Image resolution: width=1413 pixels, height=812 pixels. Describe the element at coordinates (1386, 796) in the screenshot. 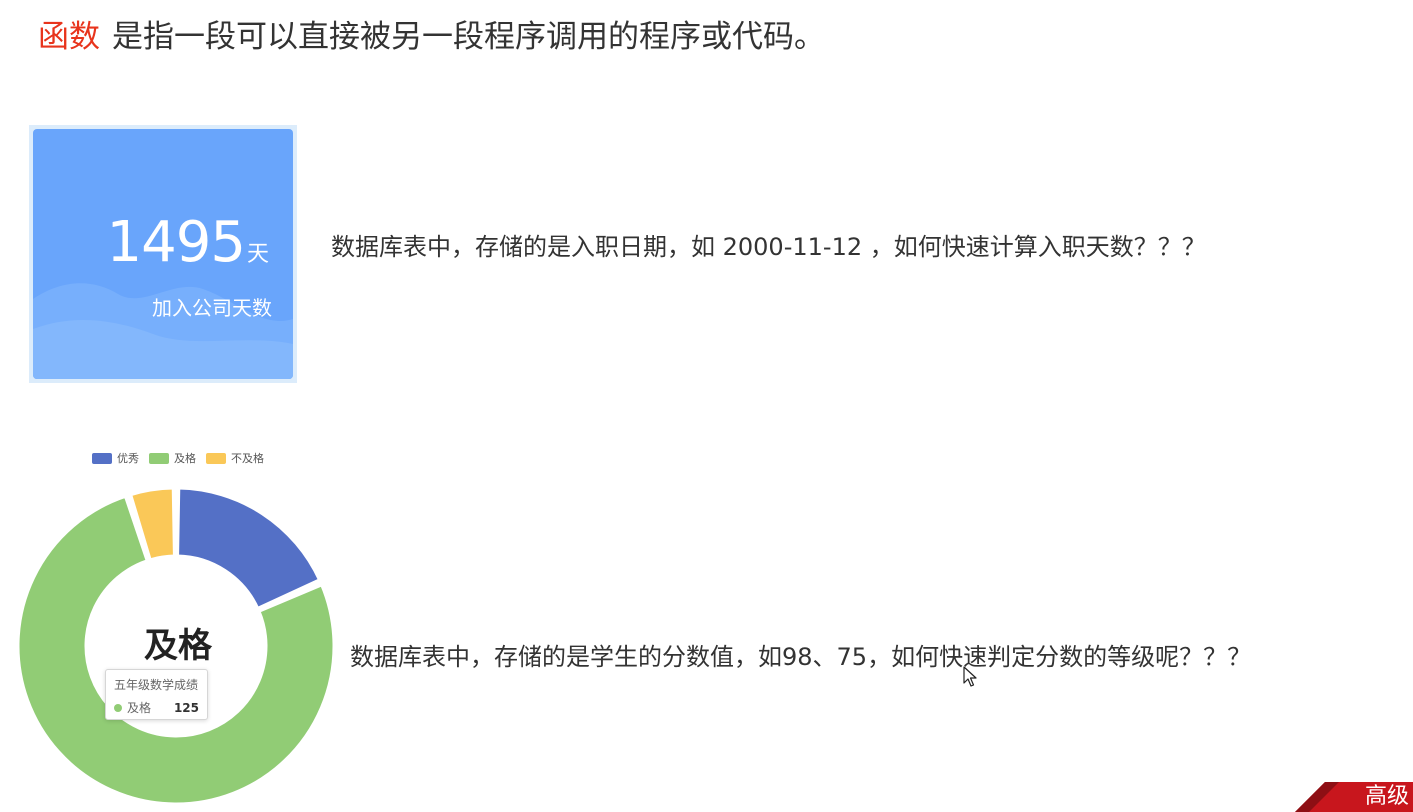

I see `corner-badge-label: 高级` at that location.